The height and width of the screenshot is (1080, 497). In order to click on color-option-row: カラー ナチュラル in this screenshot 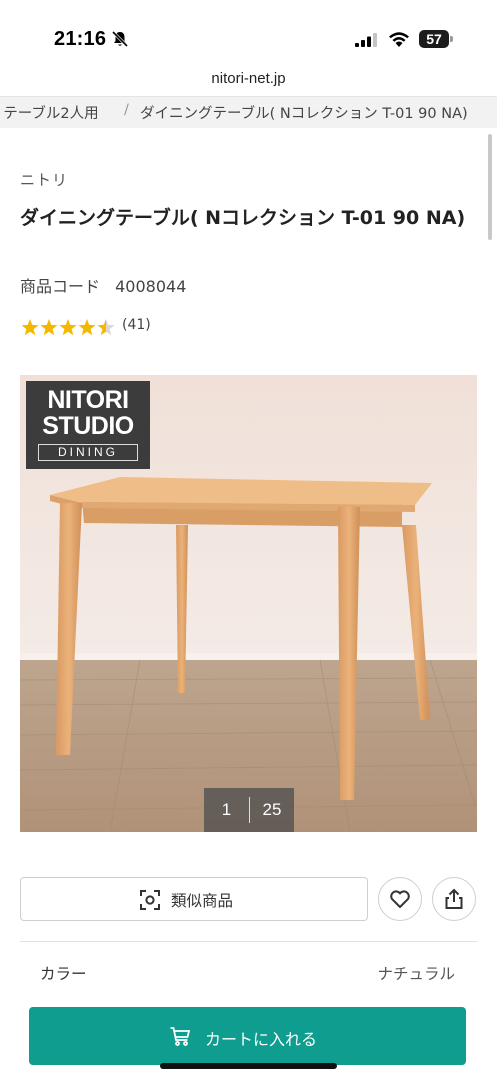, I will do `click(248, 971)`.